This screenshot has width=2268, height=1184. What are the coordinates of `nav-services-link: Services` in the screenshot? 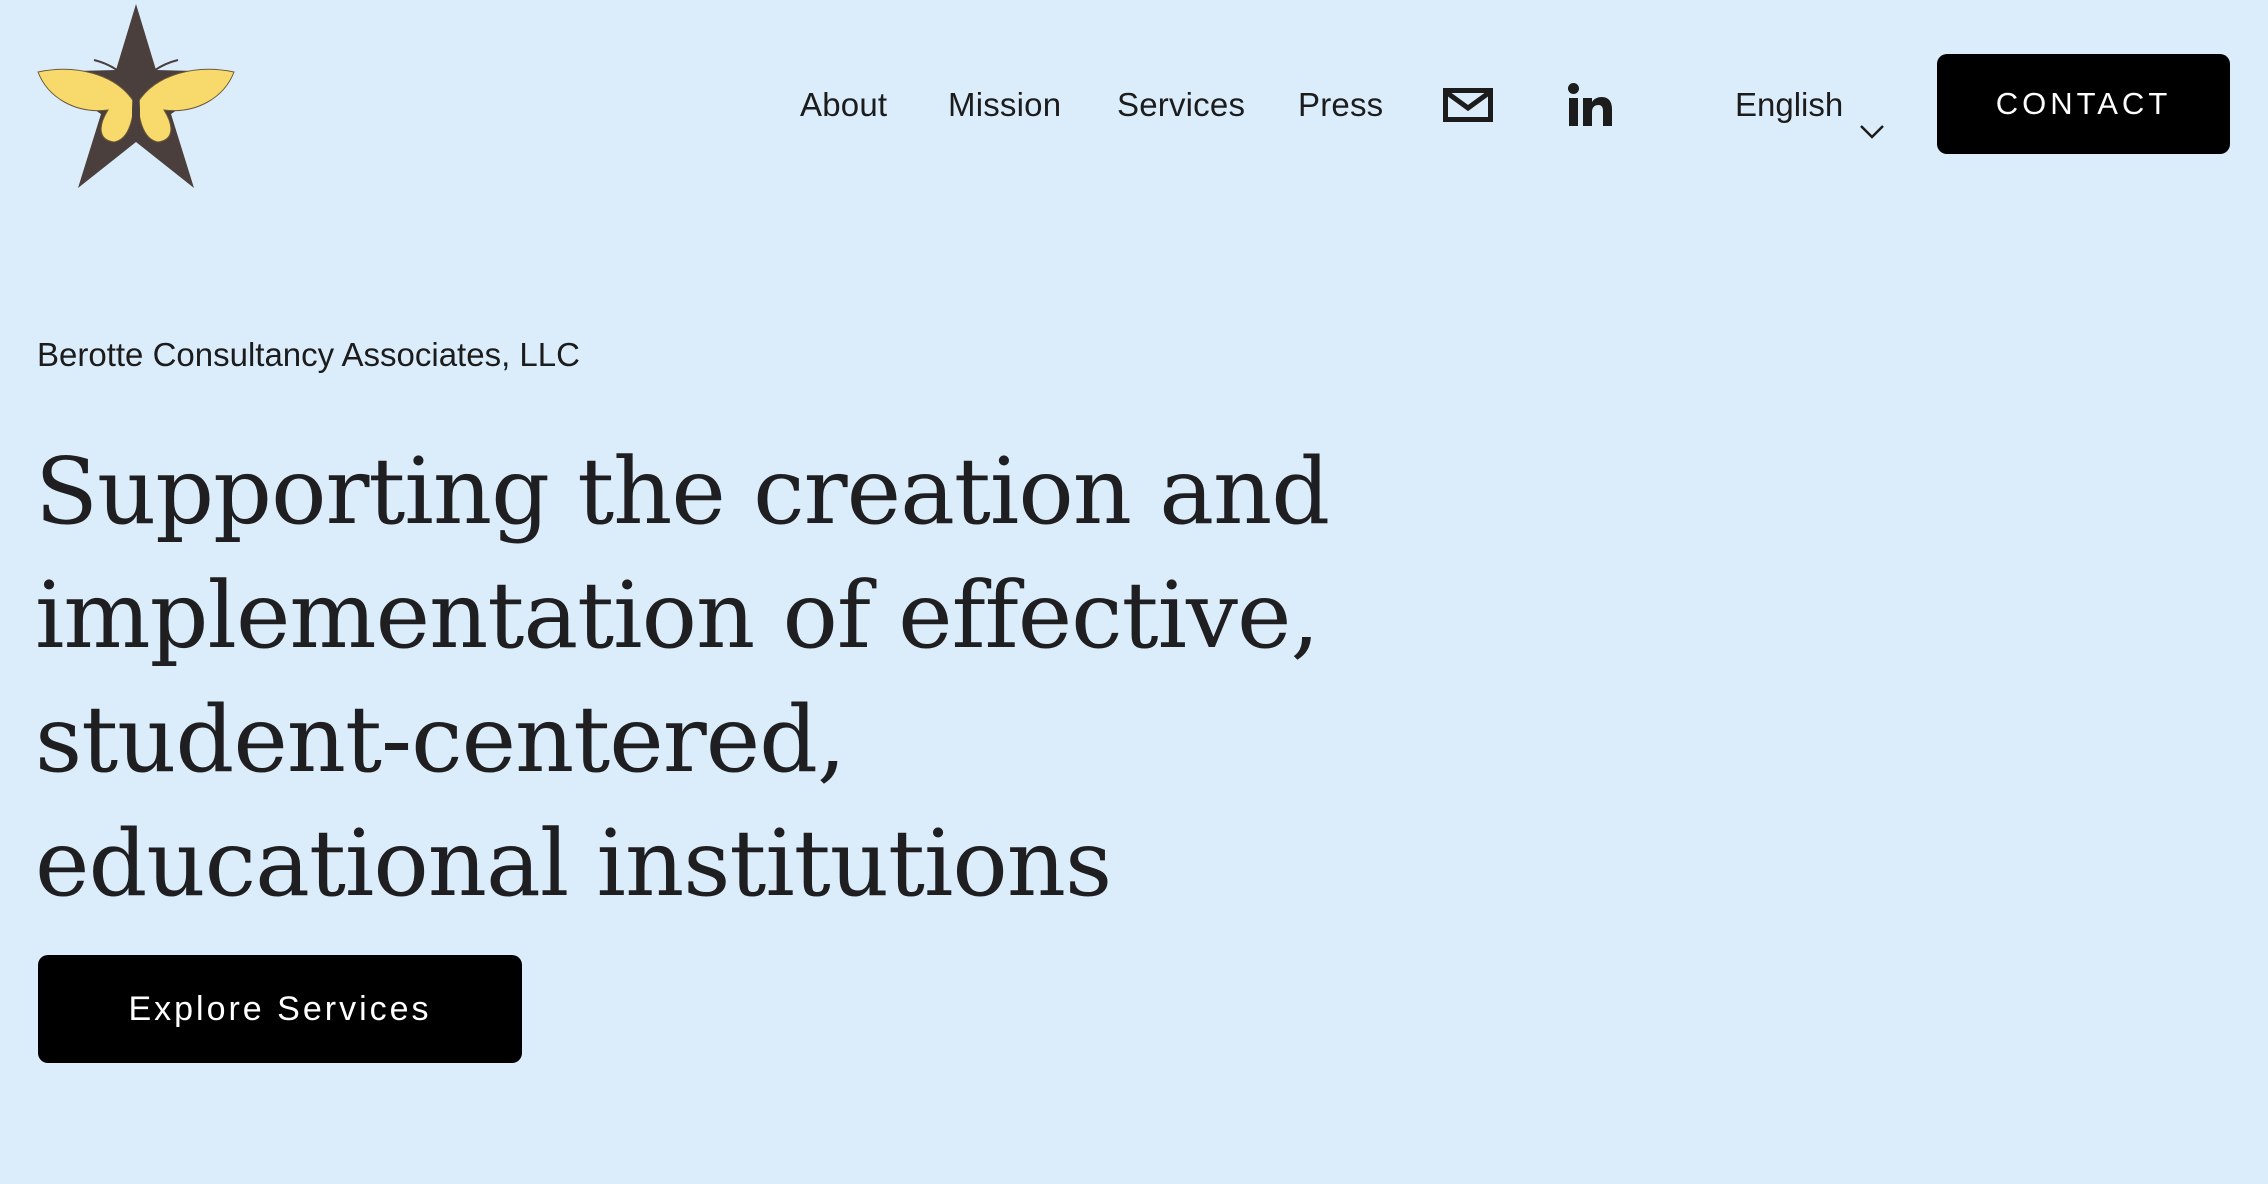 It's located at (1181, 105).